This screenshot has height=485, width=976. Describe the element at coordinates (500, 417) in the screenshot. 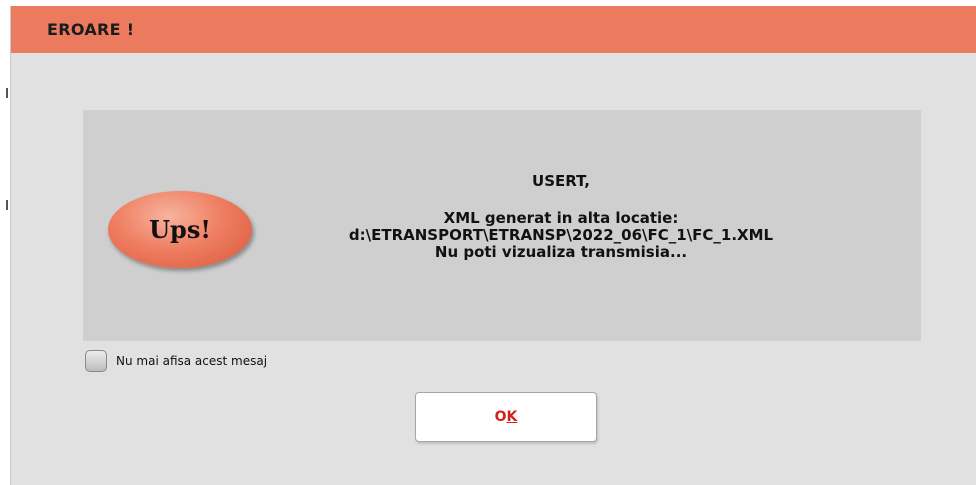

I see `ok-label-o: O` at that location.